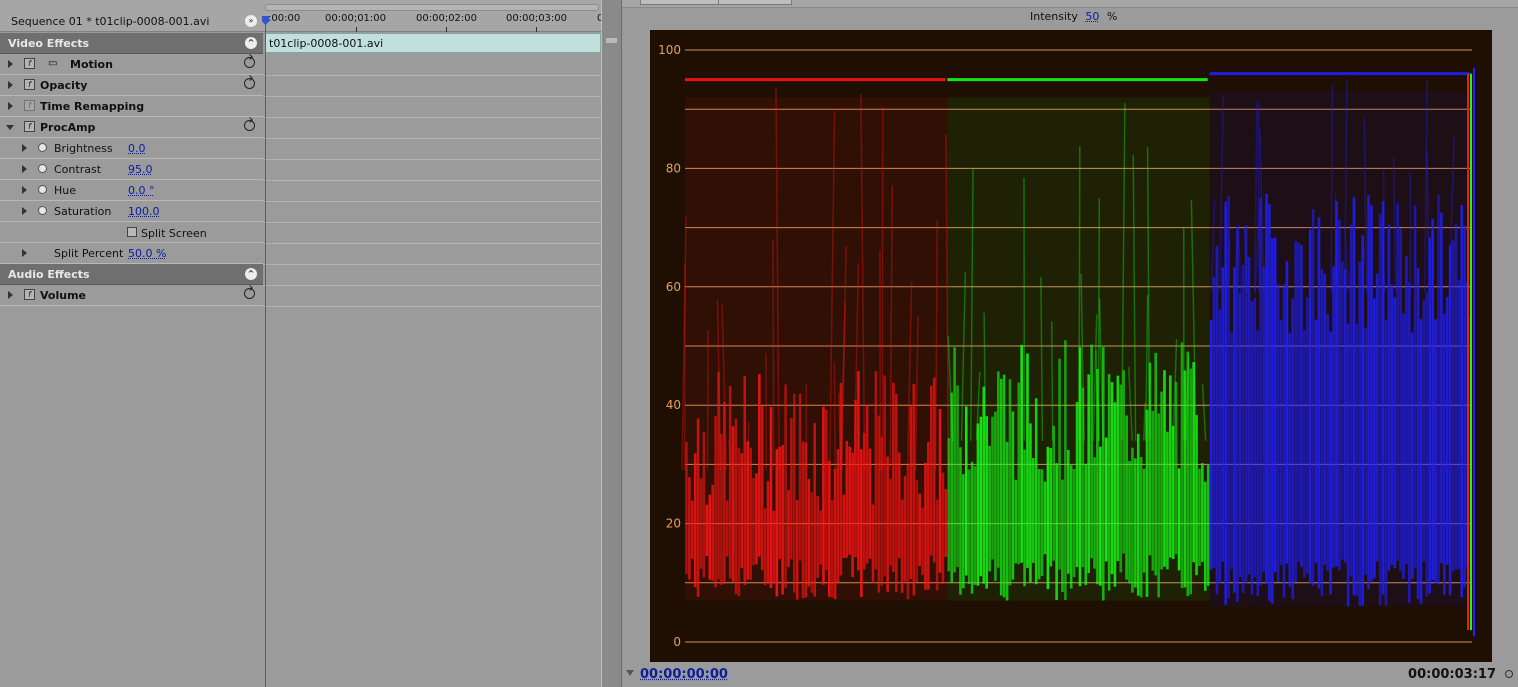 The height and width of the screenshot is (687, 1518). Describe the element at coordinates (673, 524) in the screenshot. I see `y-tick-label: 20` at that location.